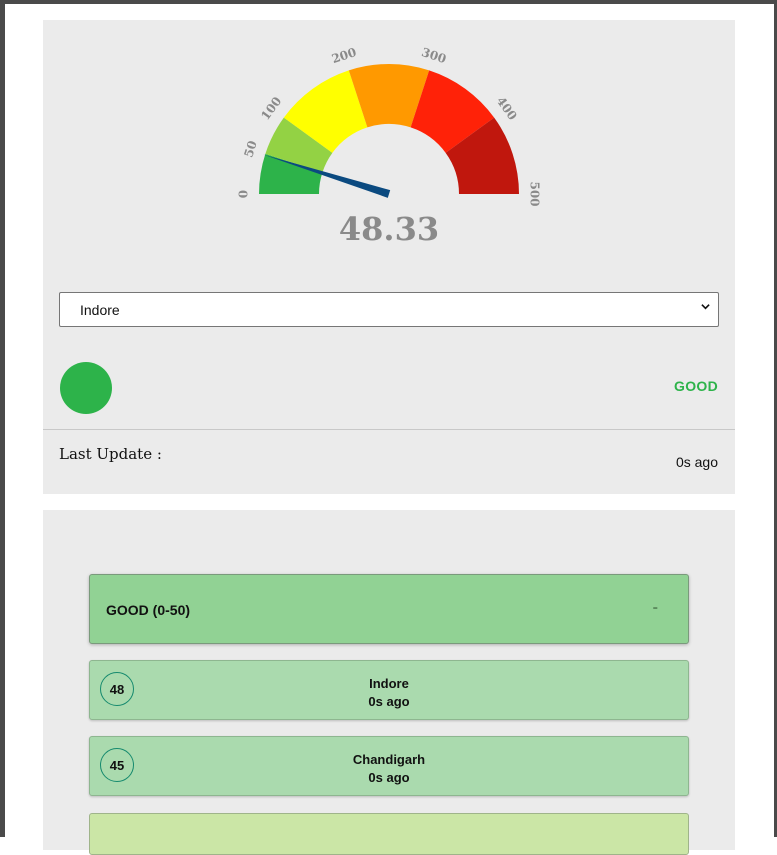 The height and width of the screenshot is (855, 777). Describe the element at coordinates (705, 307) in the screenshot. I see `chevron-down-icon` at that location.